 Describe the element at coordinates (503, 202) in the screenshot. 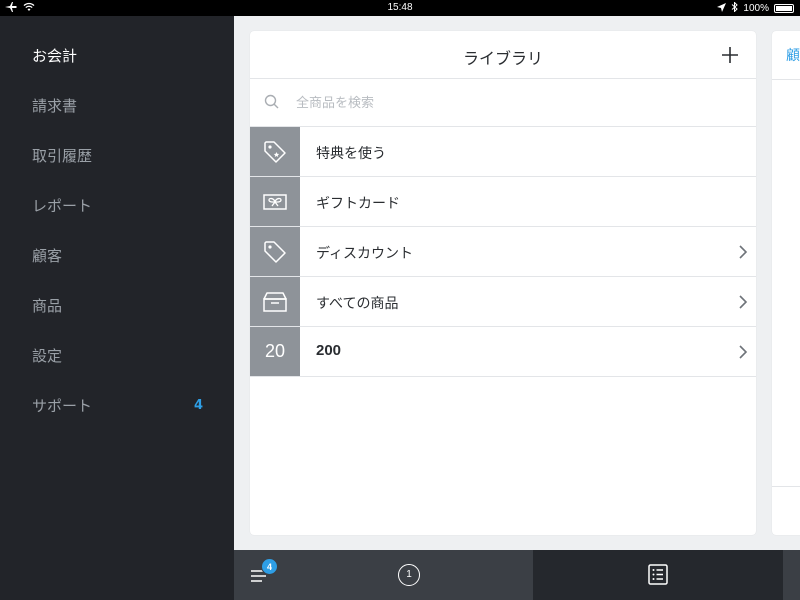

I see `library-row-gift-card: ギフトカード` at that location.